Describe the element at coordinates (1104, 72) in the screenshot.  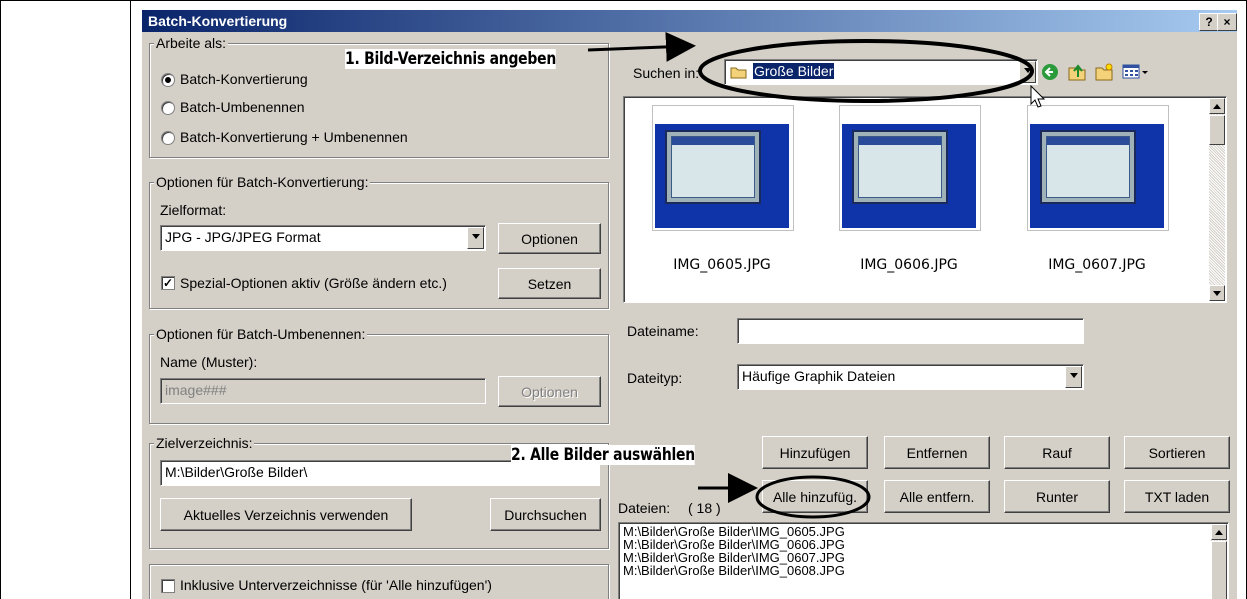
I see `new-folder-icon` at that location.